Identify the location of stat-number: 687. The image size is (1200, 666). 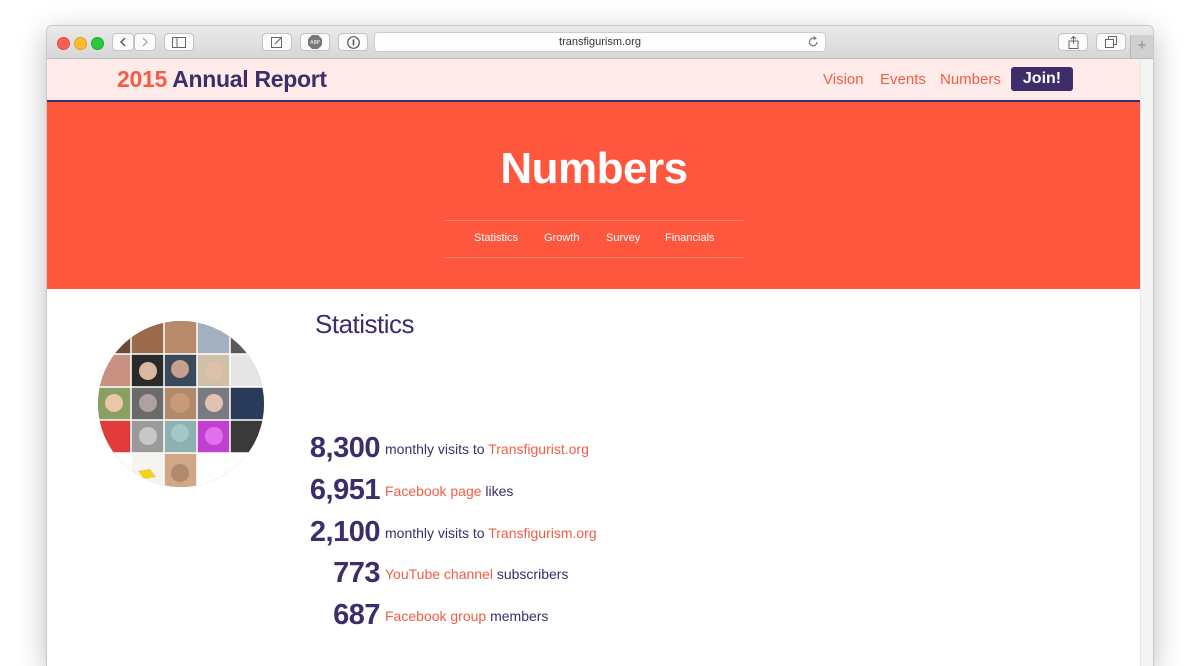
(356, 615).